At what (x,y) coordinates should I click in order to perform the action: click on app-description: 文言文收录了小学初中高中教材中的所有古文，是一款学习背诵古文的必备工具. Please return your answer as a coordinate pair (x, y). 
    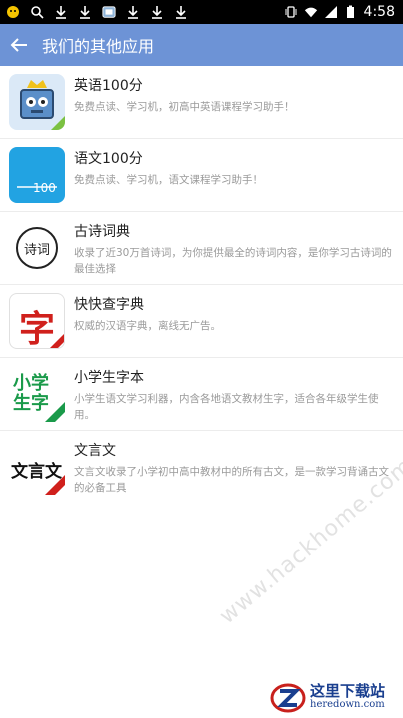
    Looking at the image, I should click on (231, 480).